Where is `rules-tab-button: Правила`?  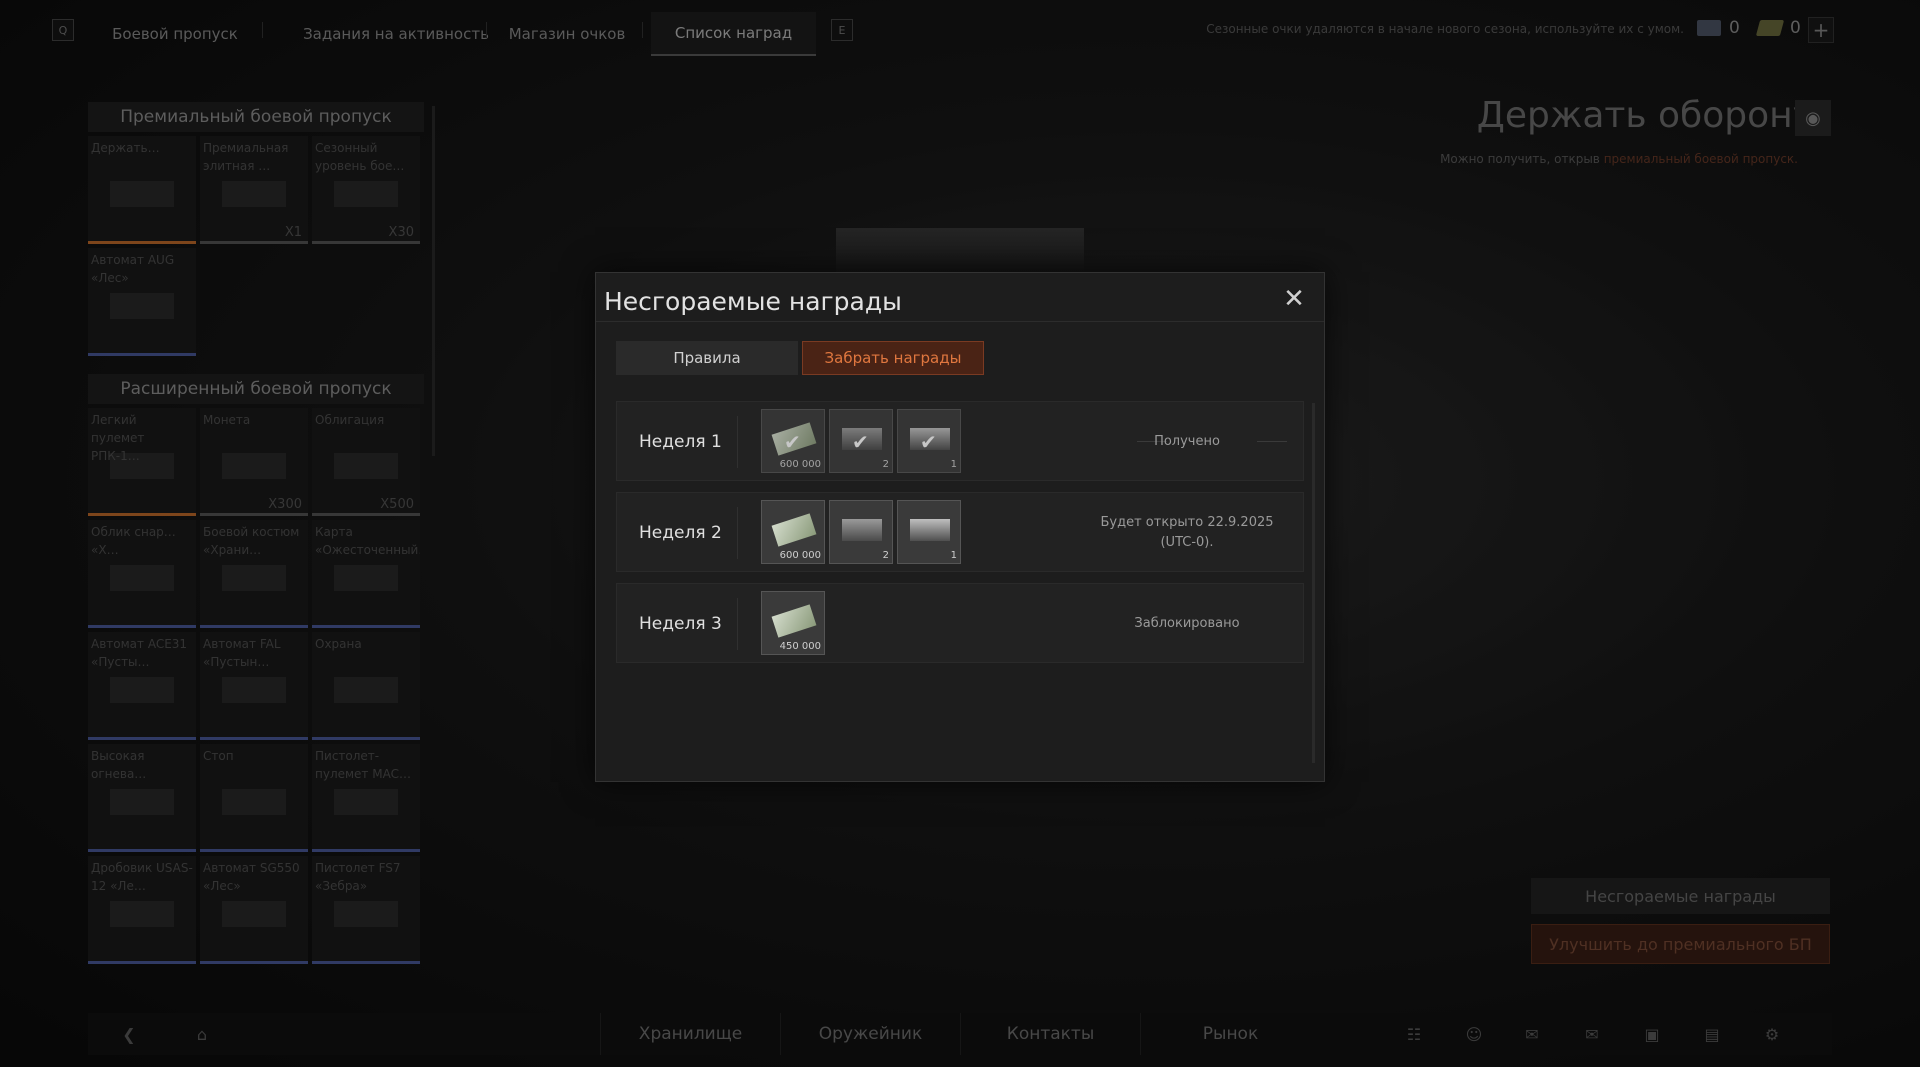
rules-tab-button: Правила is located at coordinates (707, 358).